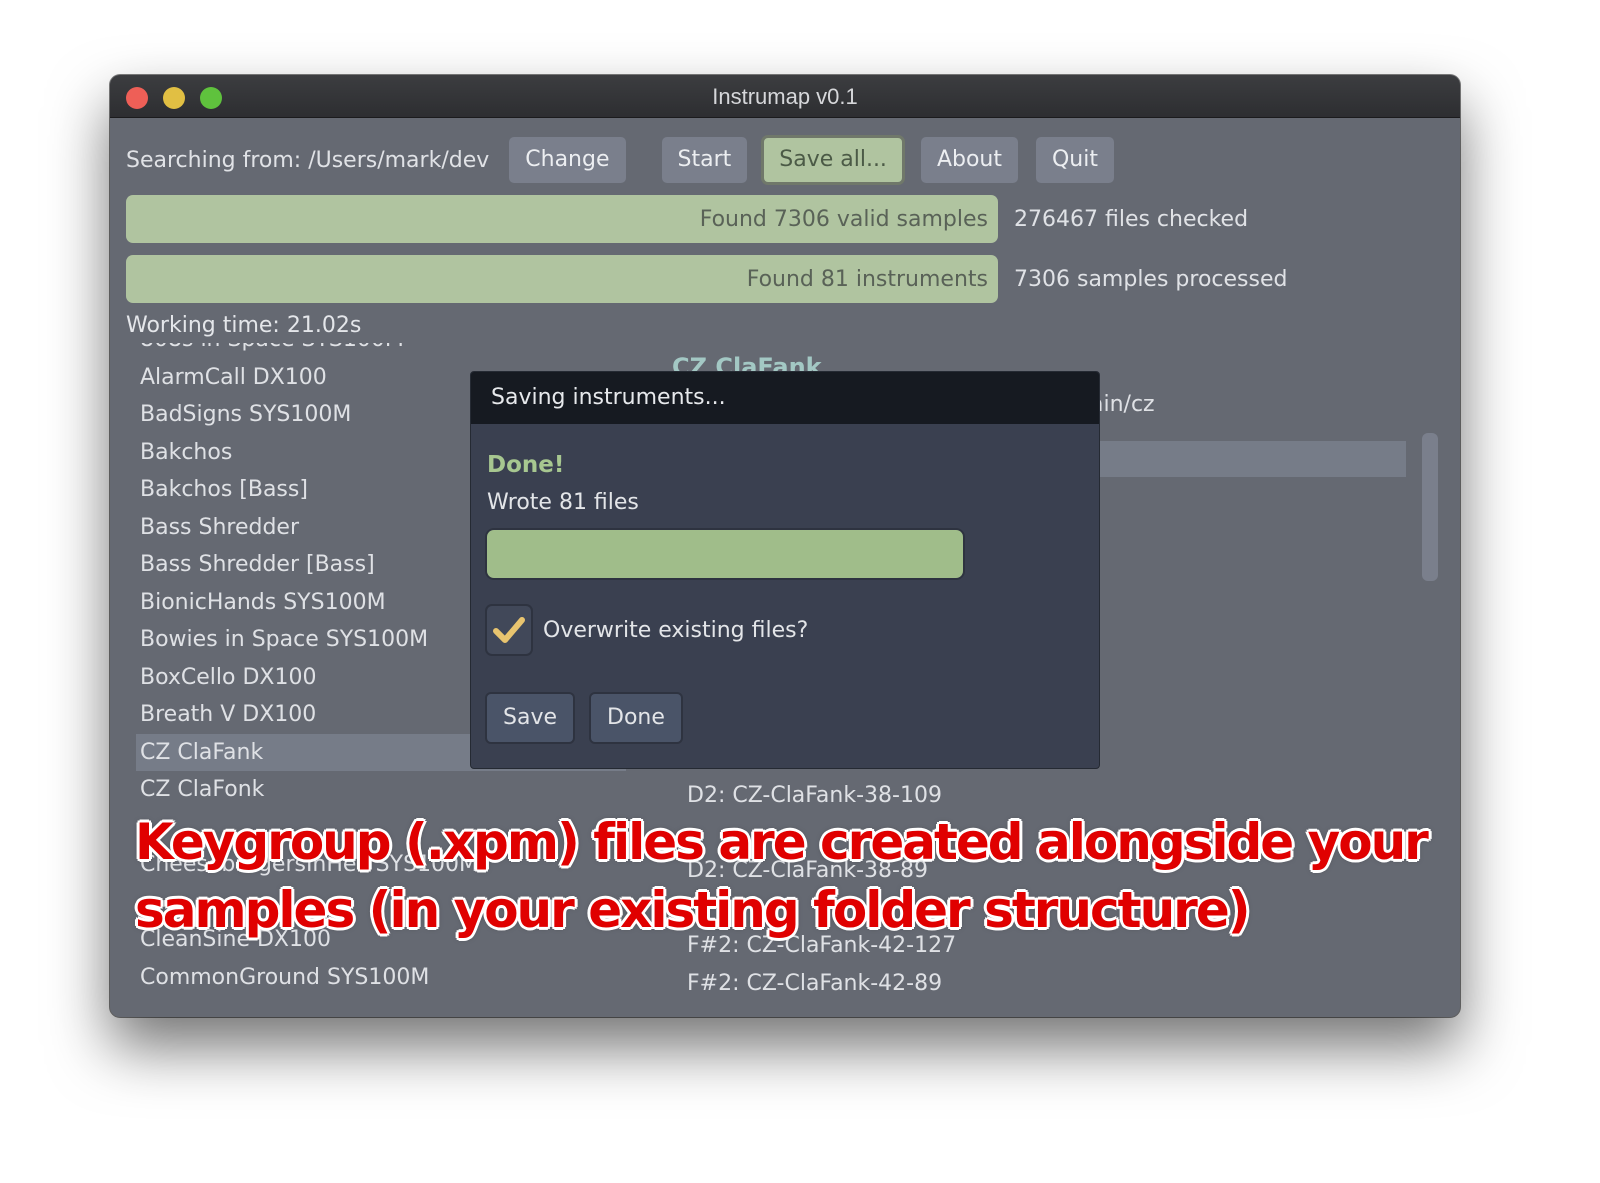 The height and width of the screenshot is (1183, 1600). I want to click on window-title: Instrumap v0.1, so click(785, 96).